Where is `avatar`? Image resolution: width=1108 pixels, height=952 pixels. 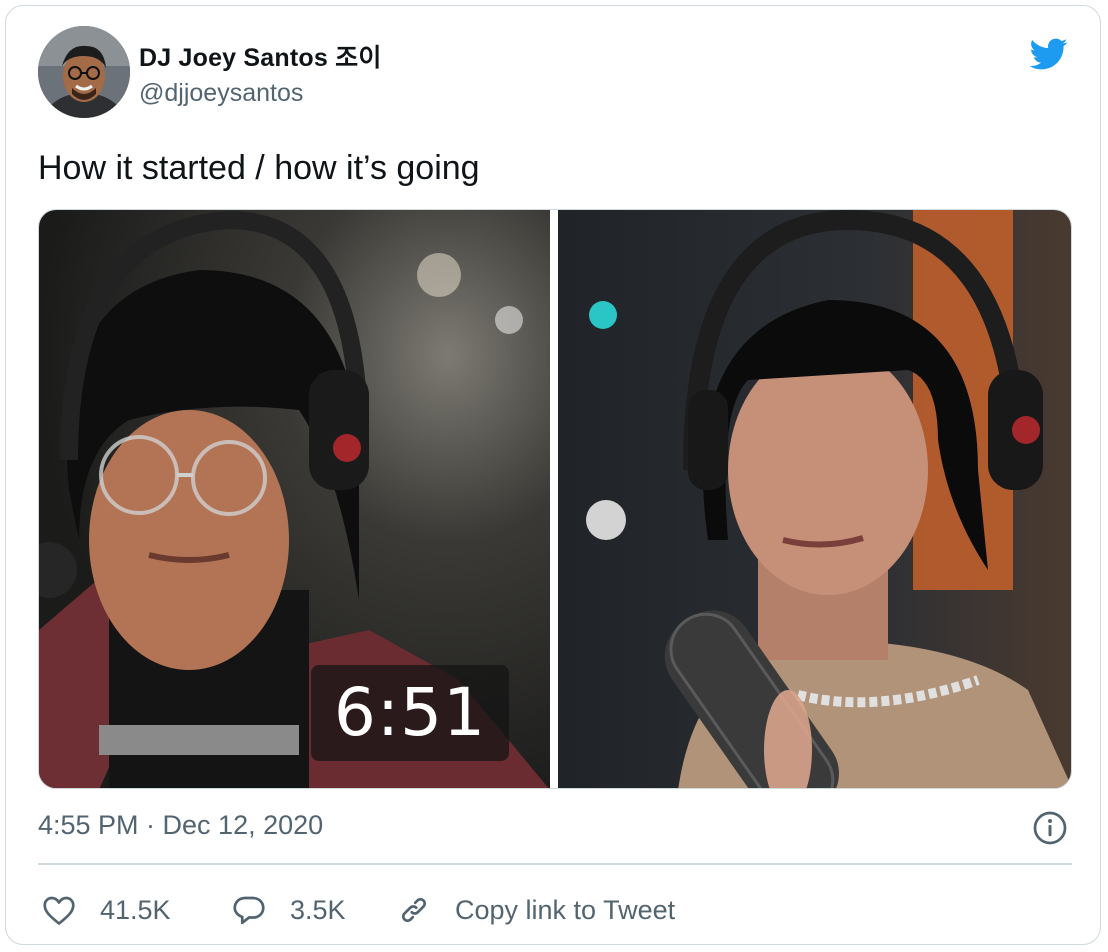
avatar is located at coordinates (84, 72).